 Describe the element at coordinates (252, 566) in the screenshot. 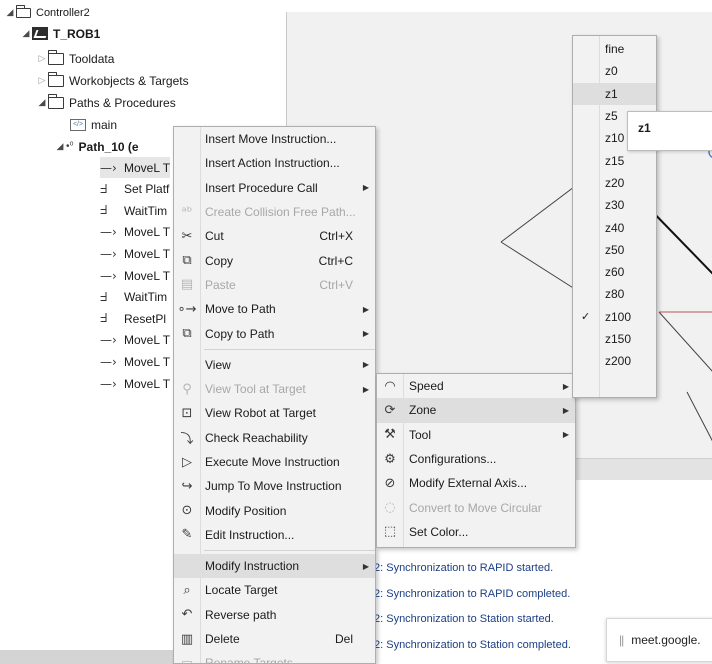

I see `menu-item-label: Modify Instruction` at that location.